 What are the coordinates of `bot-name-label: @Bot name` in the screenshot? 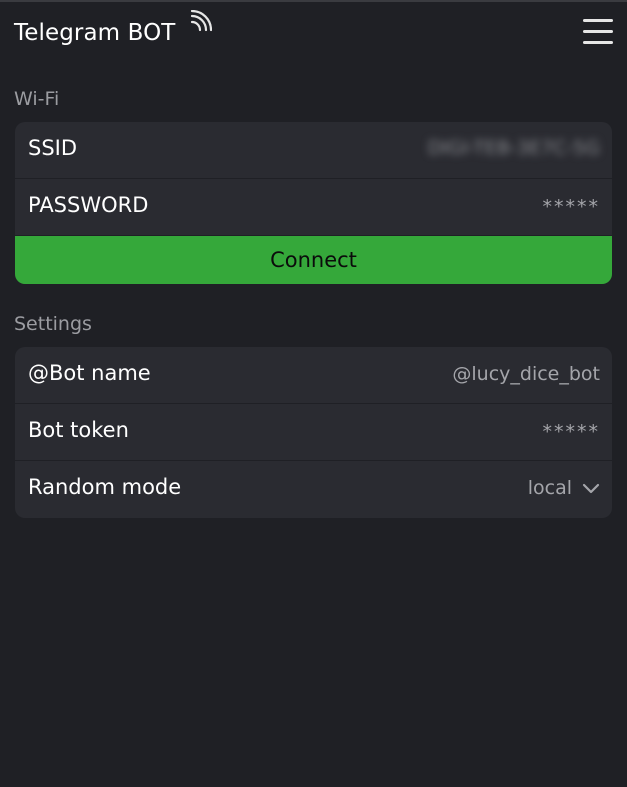 It's located at (89, 373).